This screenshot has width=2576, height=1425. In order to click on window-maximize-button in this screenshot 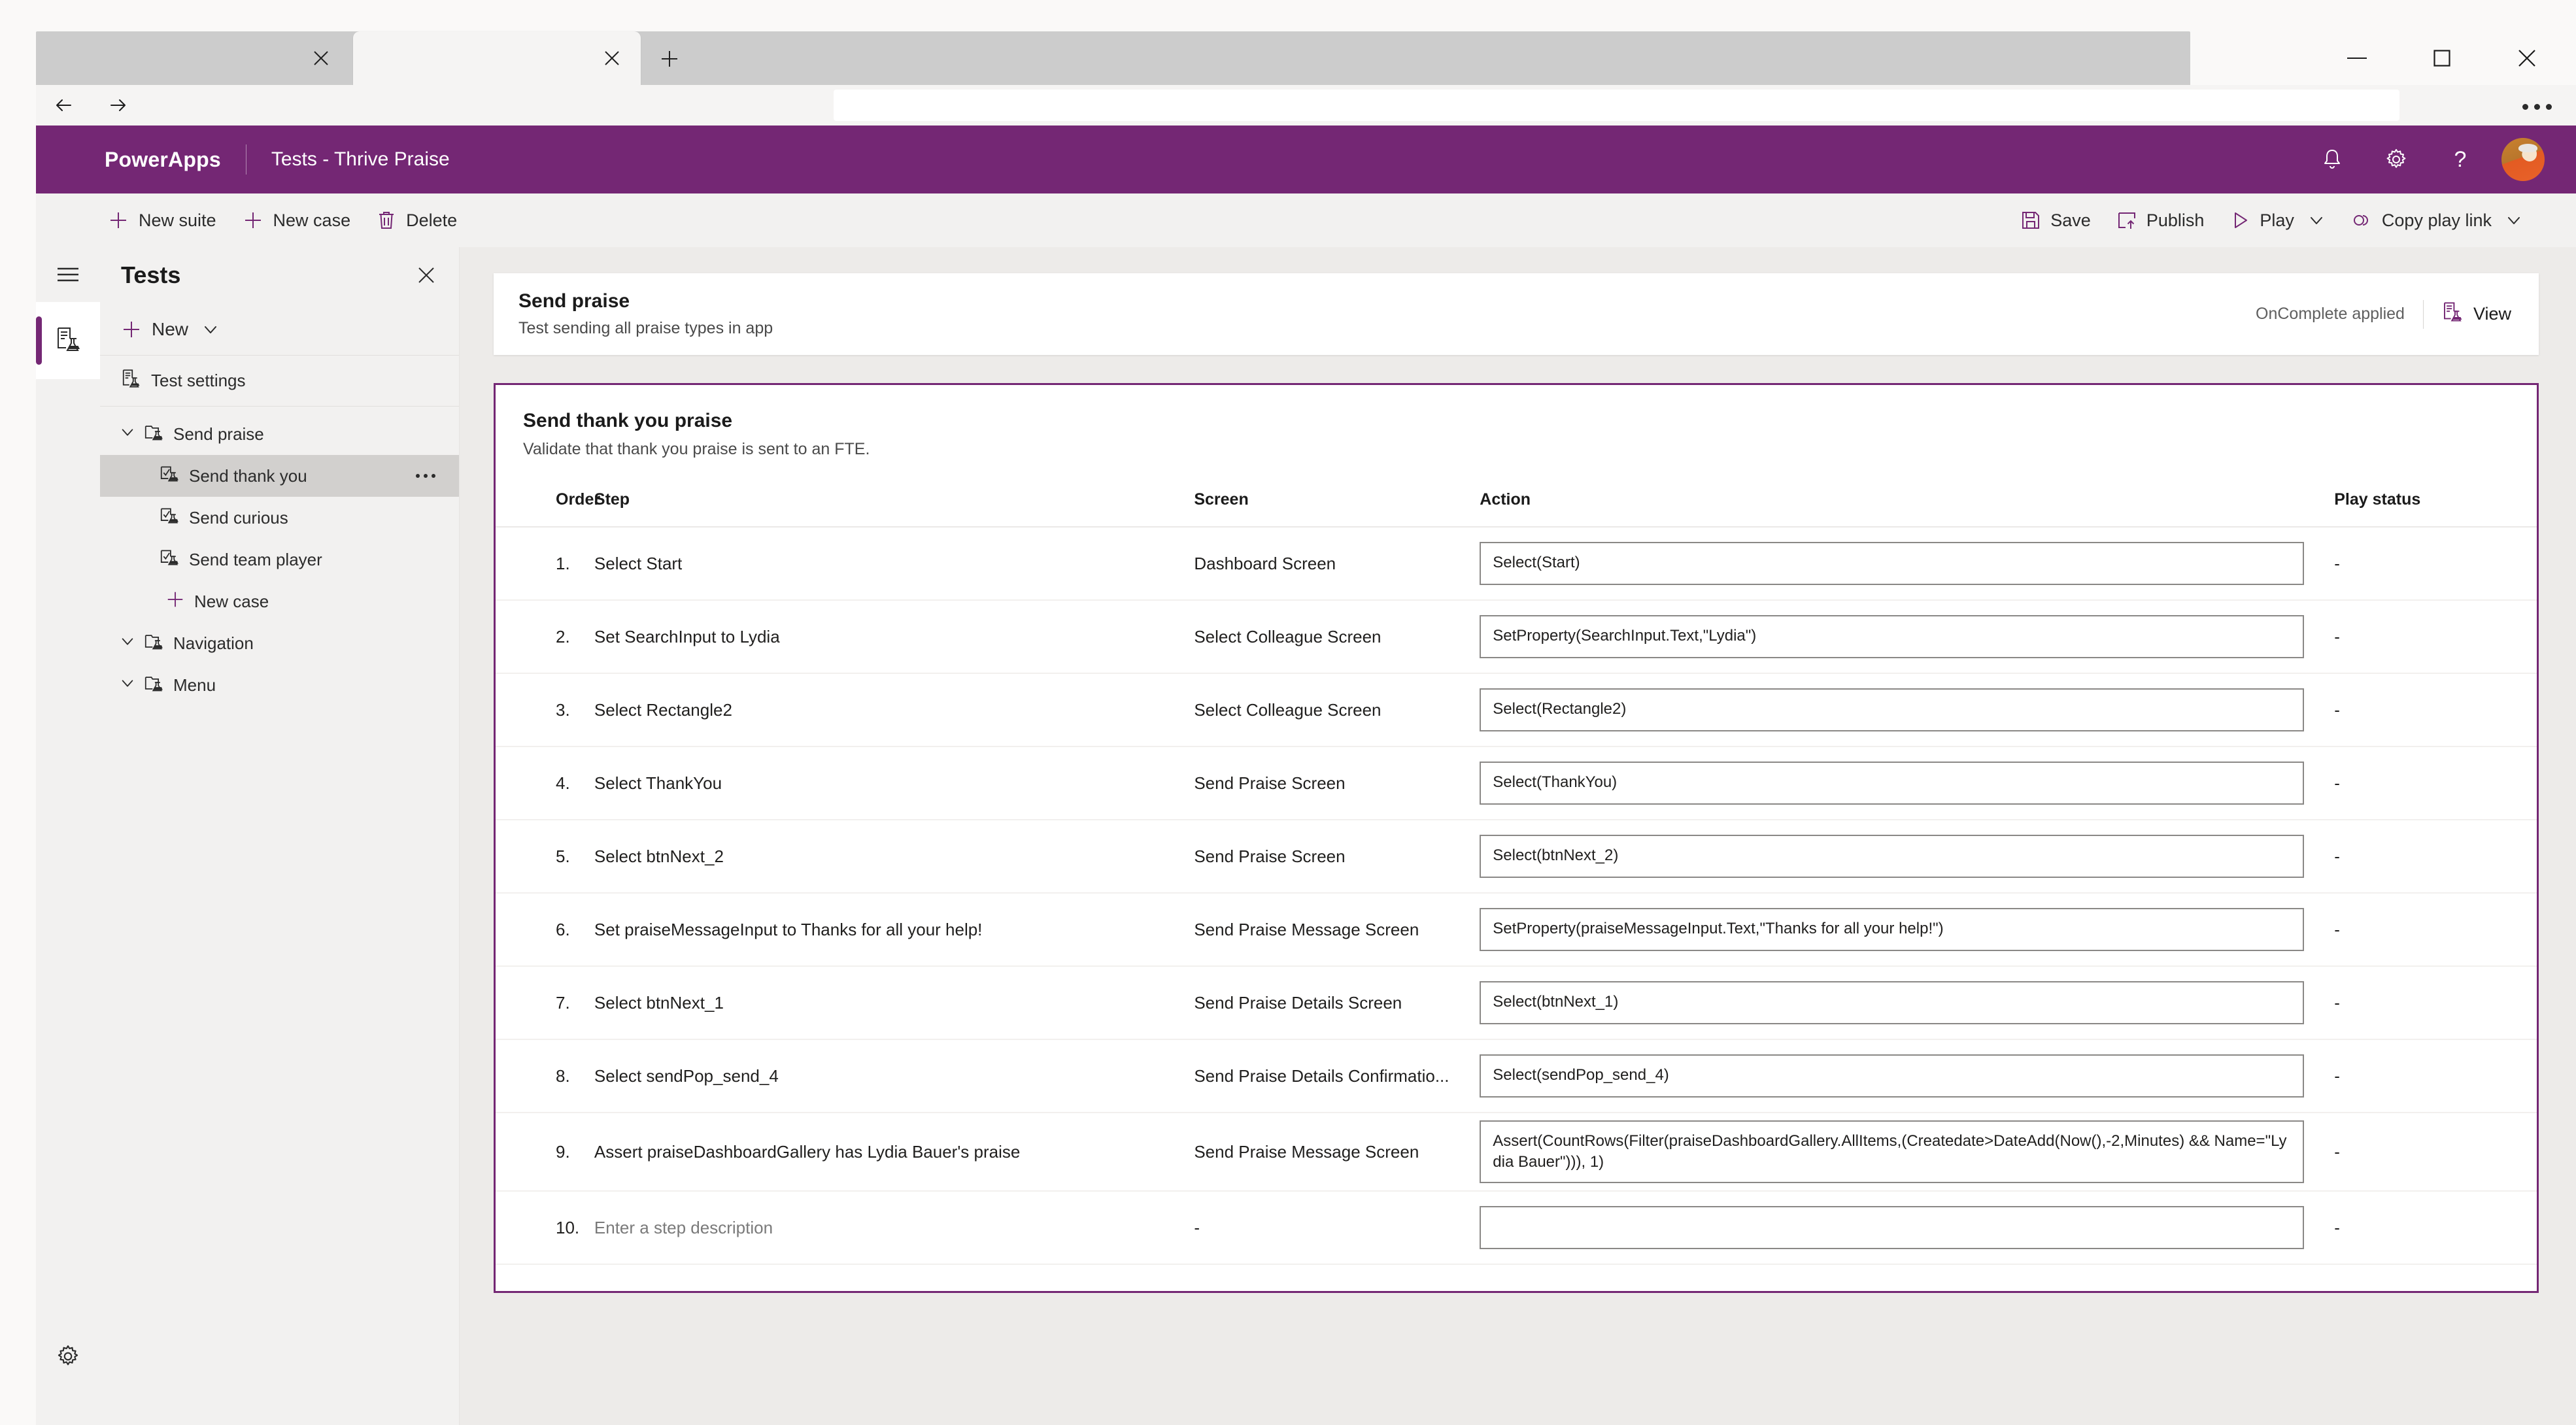, I will do `click(2442, 58)`.